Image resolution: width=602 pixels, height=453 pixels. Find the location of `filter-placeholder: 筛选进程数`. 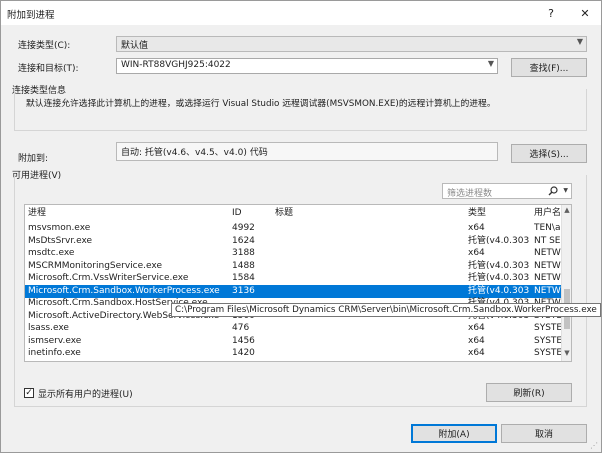

filter-placeholder: 筛选进程数 is located at coordinates (470, 194).